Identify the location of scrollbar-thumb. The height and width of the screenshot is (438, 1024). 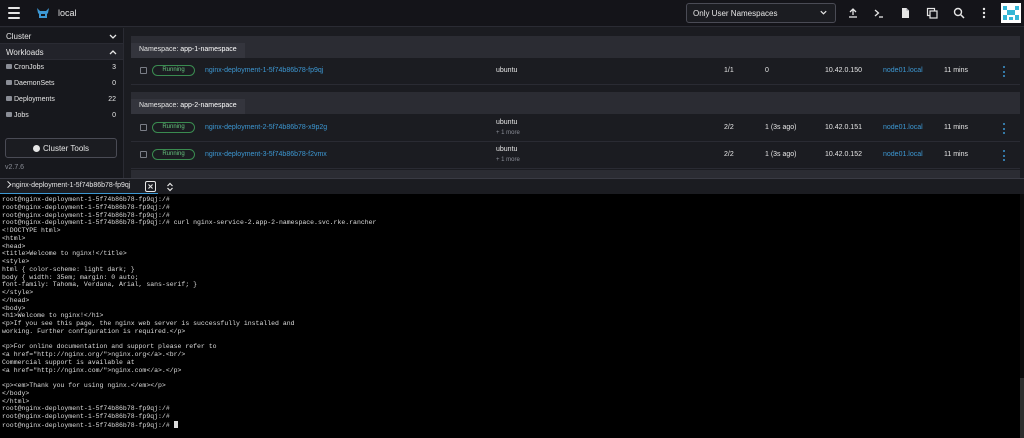
(1022, 408).